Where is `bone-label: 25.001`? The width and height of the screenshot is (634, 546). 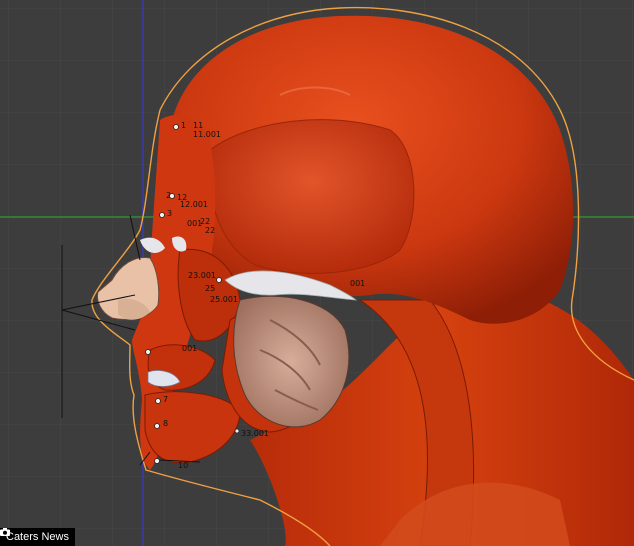 bone-label: 25.001 is located at coordinates (224, 299).